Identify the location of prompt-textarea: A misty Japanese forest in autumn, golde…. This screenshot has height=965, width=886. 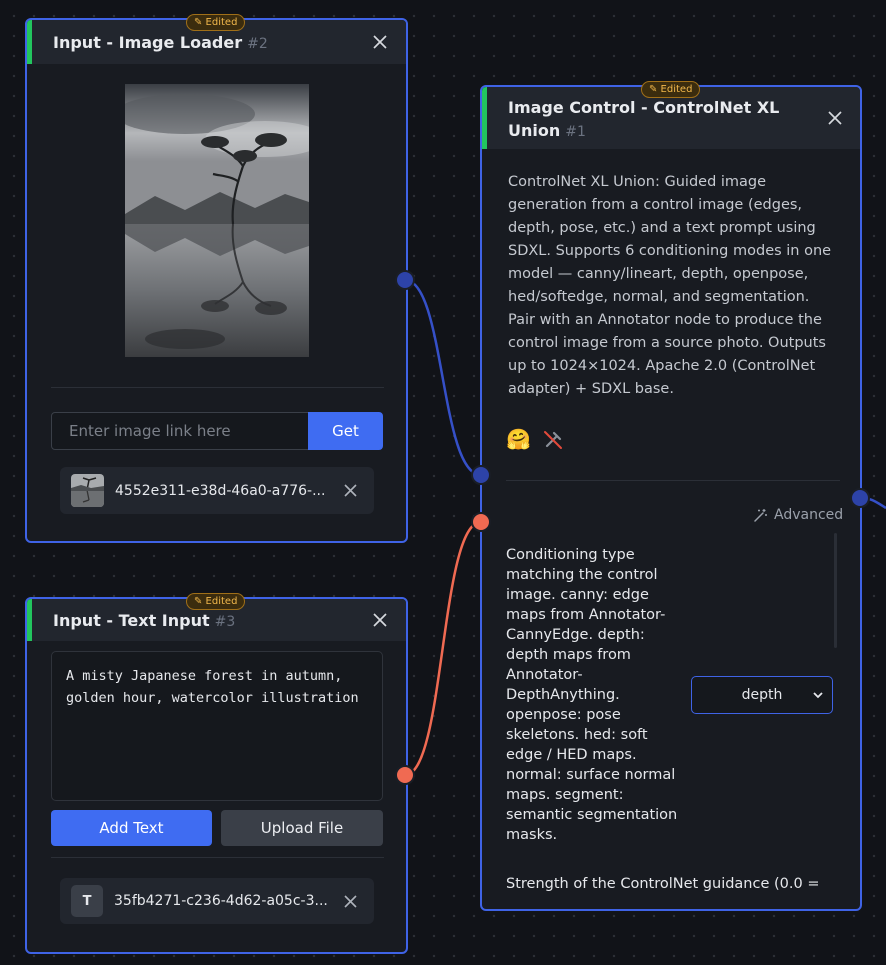
(217, 726).